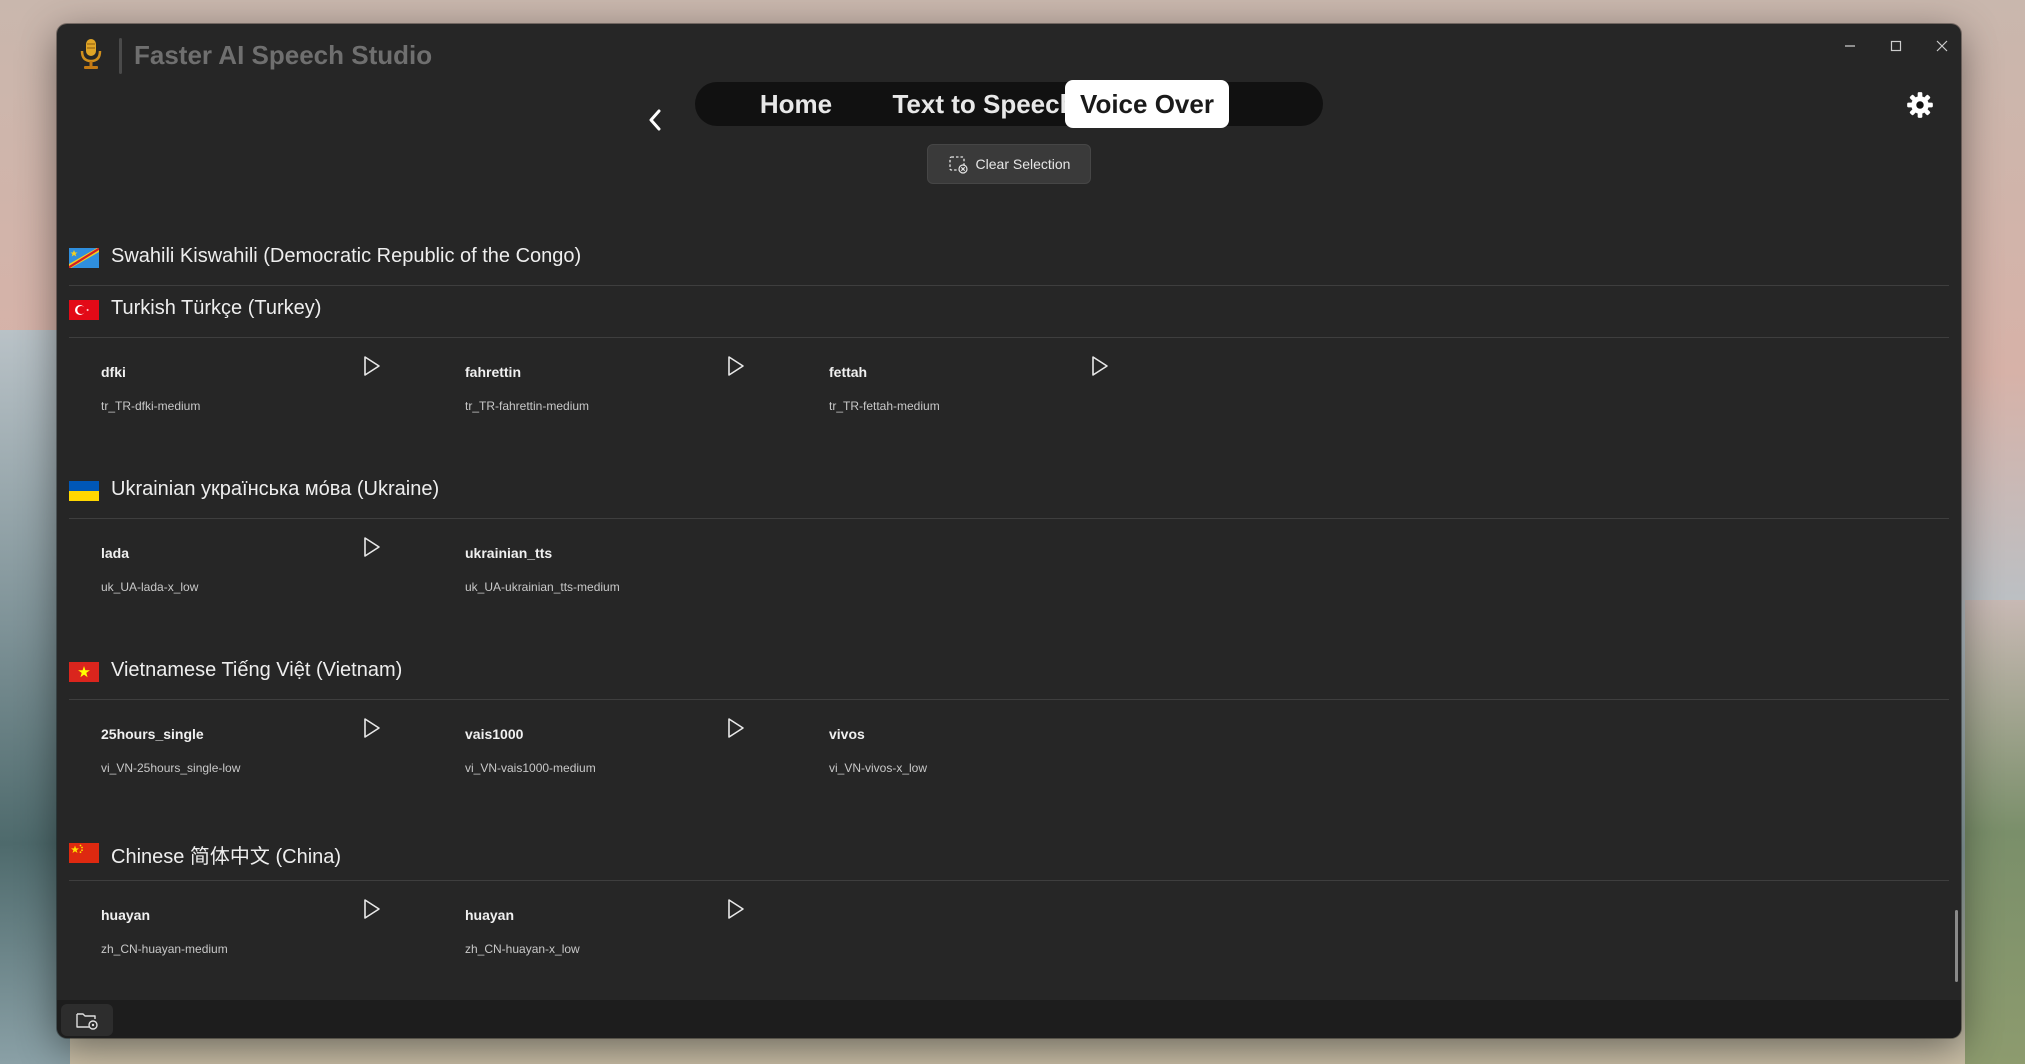 The width and height of the screenshot is (2025, 1064). What do you see at coordinates (266, 407) in the screenshot?
I see `voice-card-dfki: dfki tr_TR-dfki-medium` at bounding box center [266, 407].